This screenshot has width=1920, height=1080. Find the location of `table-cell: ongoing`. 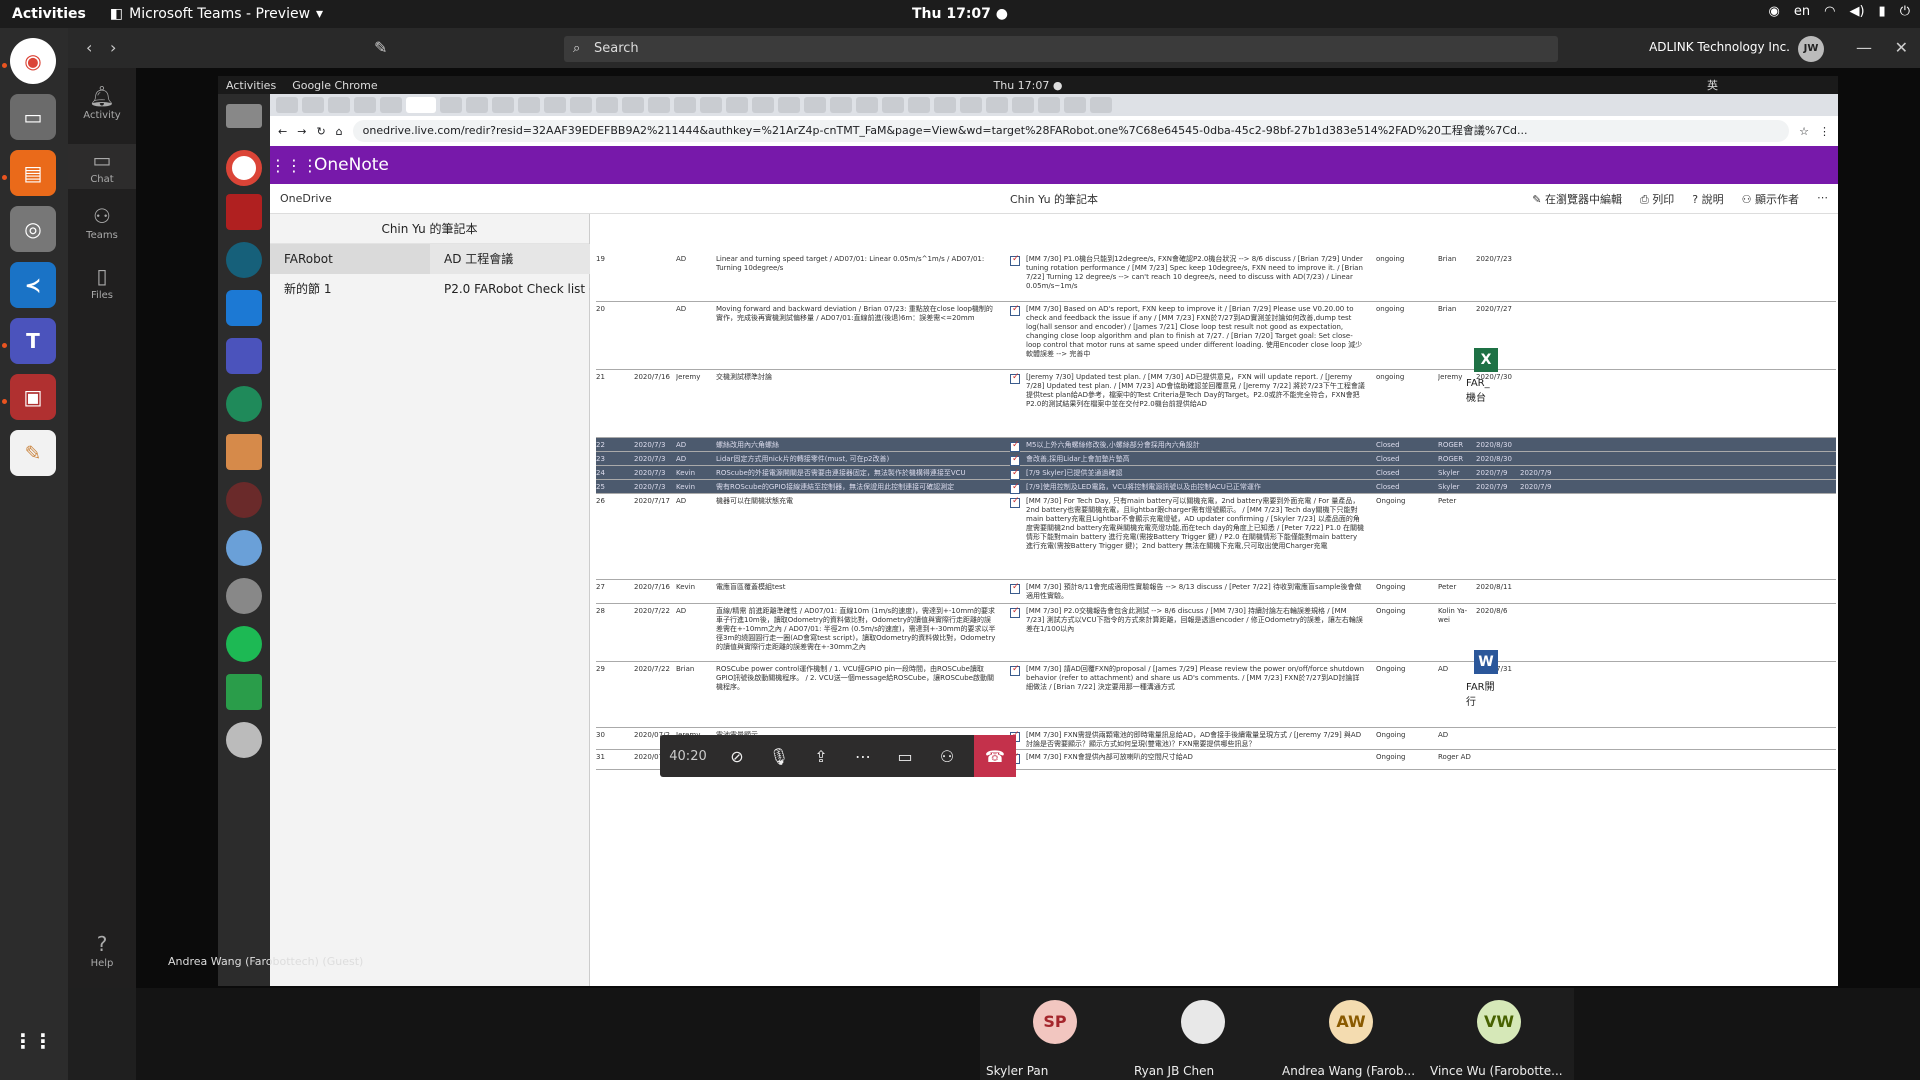

table-cell: ongoing is located at coordinates (1390, 259).